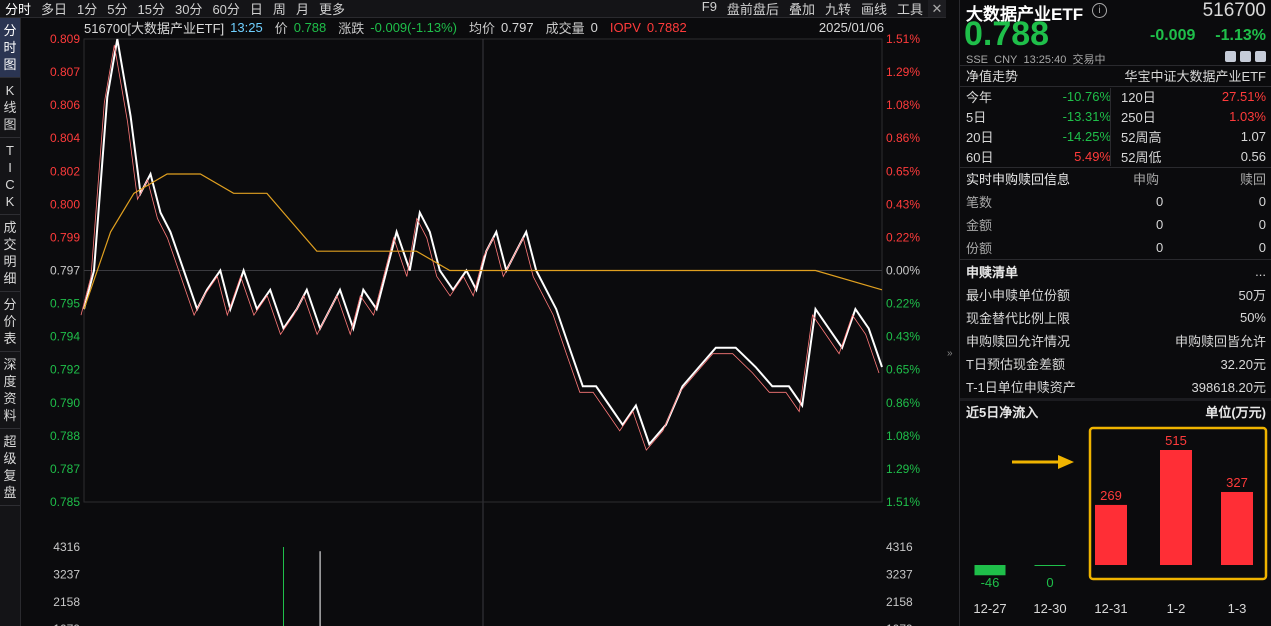  What do you see at coordinates (1245, 56) in the screenshot?
I see `bell-icon` at bounding box center [1245, 56].